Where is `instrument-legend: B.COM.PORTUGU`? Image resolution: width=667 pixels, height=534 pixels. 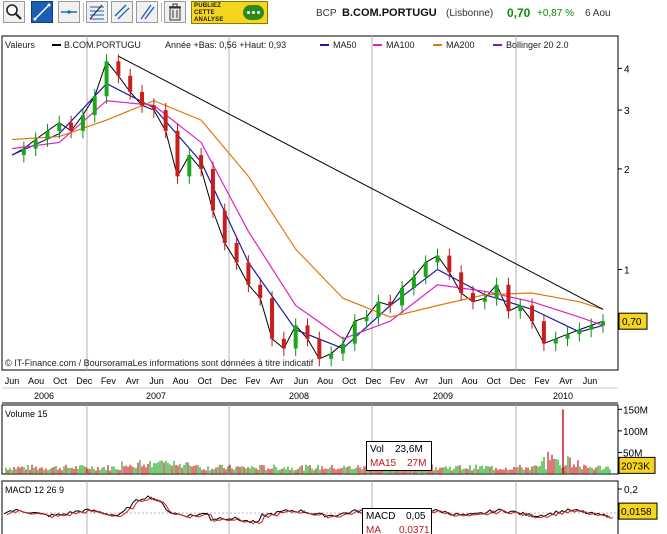
instrument-legend: B.COM.PORTUGU is located at coordinates (102, 45).